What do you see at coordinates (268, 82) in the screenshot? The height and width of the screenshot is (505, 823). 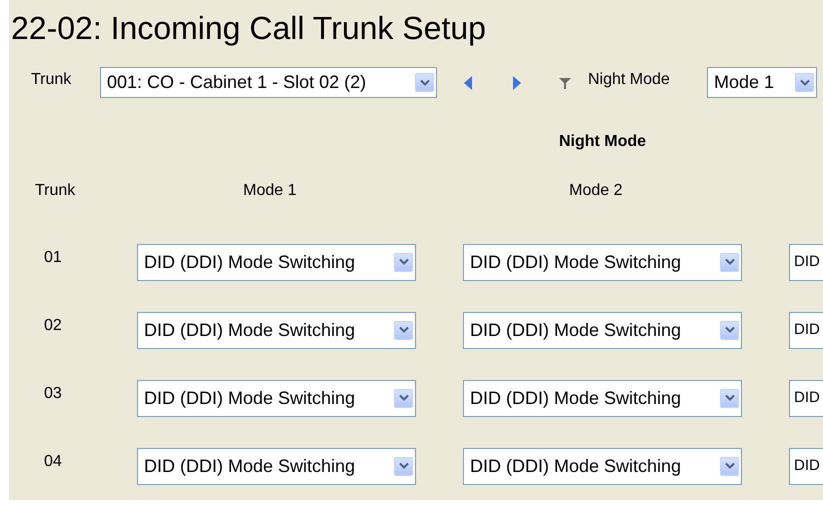 I see `dropdown-field: 001: CO - Cabinet 1 - Slot 02 (2)` at bounding box center [268, 82].